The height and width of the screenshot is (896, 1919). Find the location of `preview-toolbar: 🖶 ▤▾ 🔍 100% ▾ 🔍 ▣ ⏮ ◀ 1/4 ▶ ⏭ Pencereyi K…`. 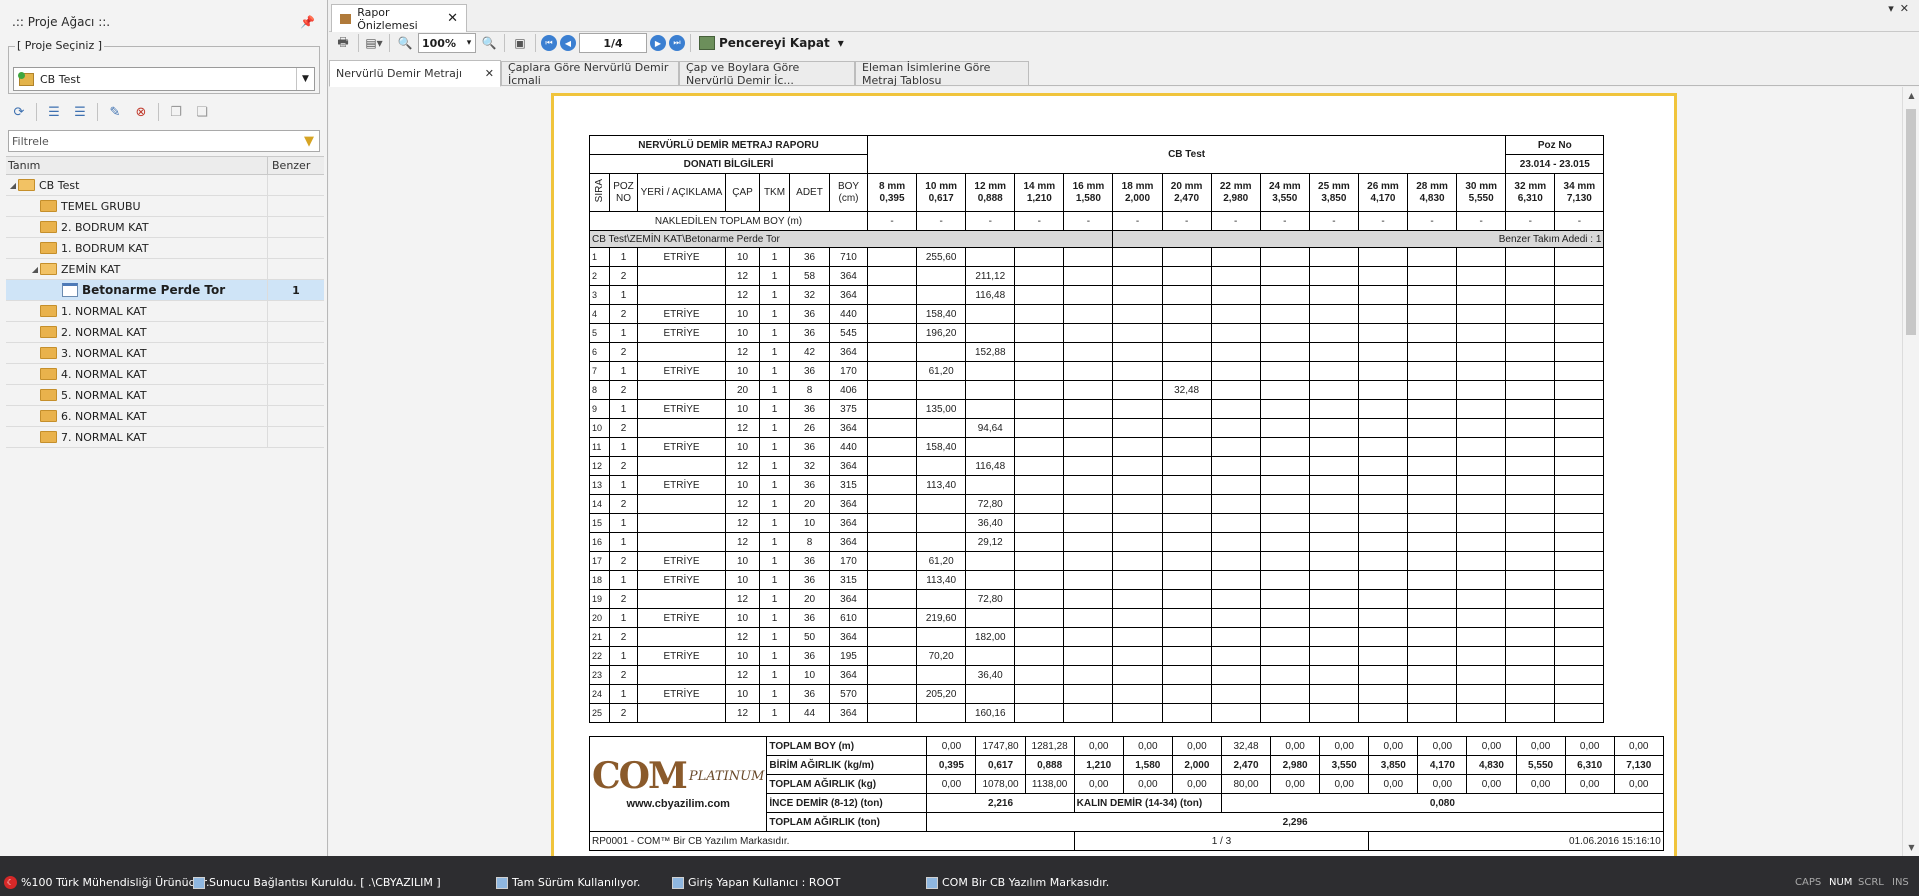

preview-toolbar: 🖶 ▤▾ 🔍 100% ▾ 🔍 ▣ ⏮ ◀ 1/4 ▶ ⏭ Pencereyi K… is located at coordinates (1124, 43).